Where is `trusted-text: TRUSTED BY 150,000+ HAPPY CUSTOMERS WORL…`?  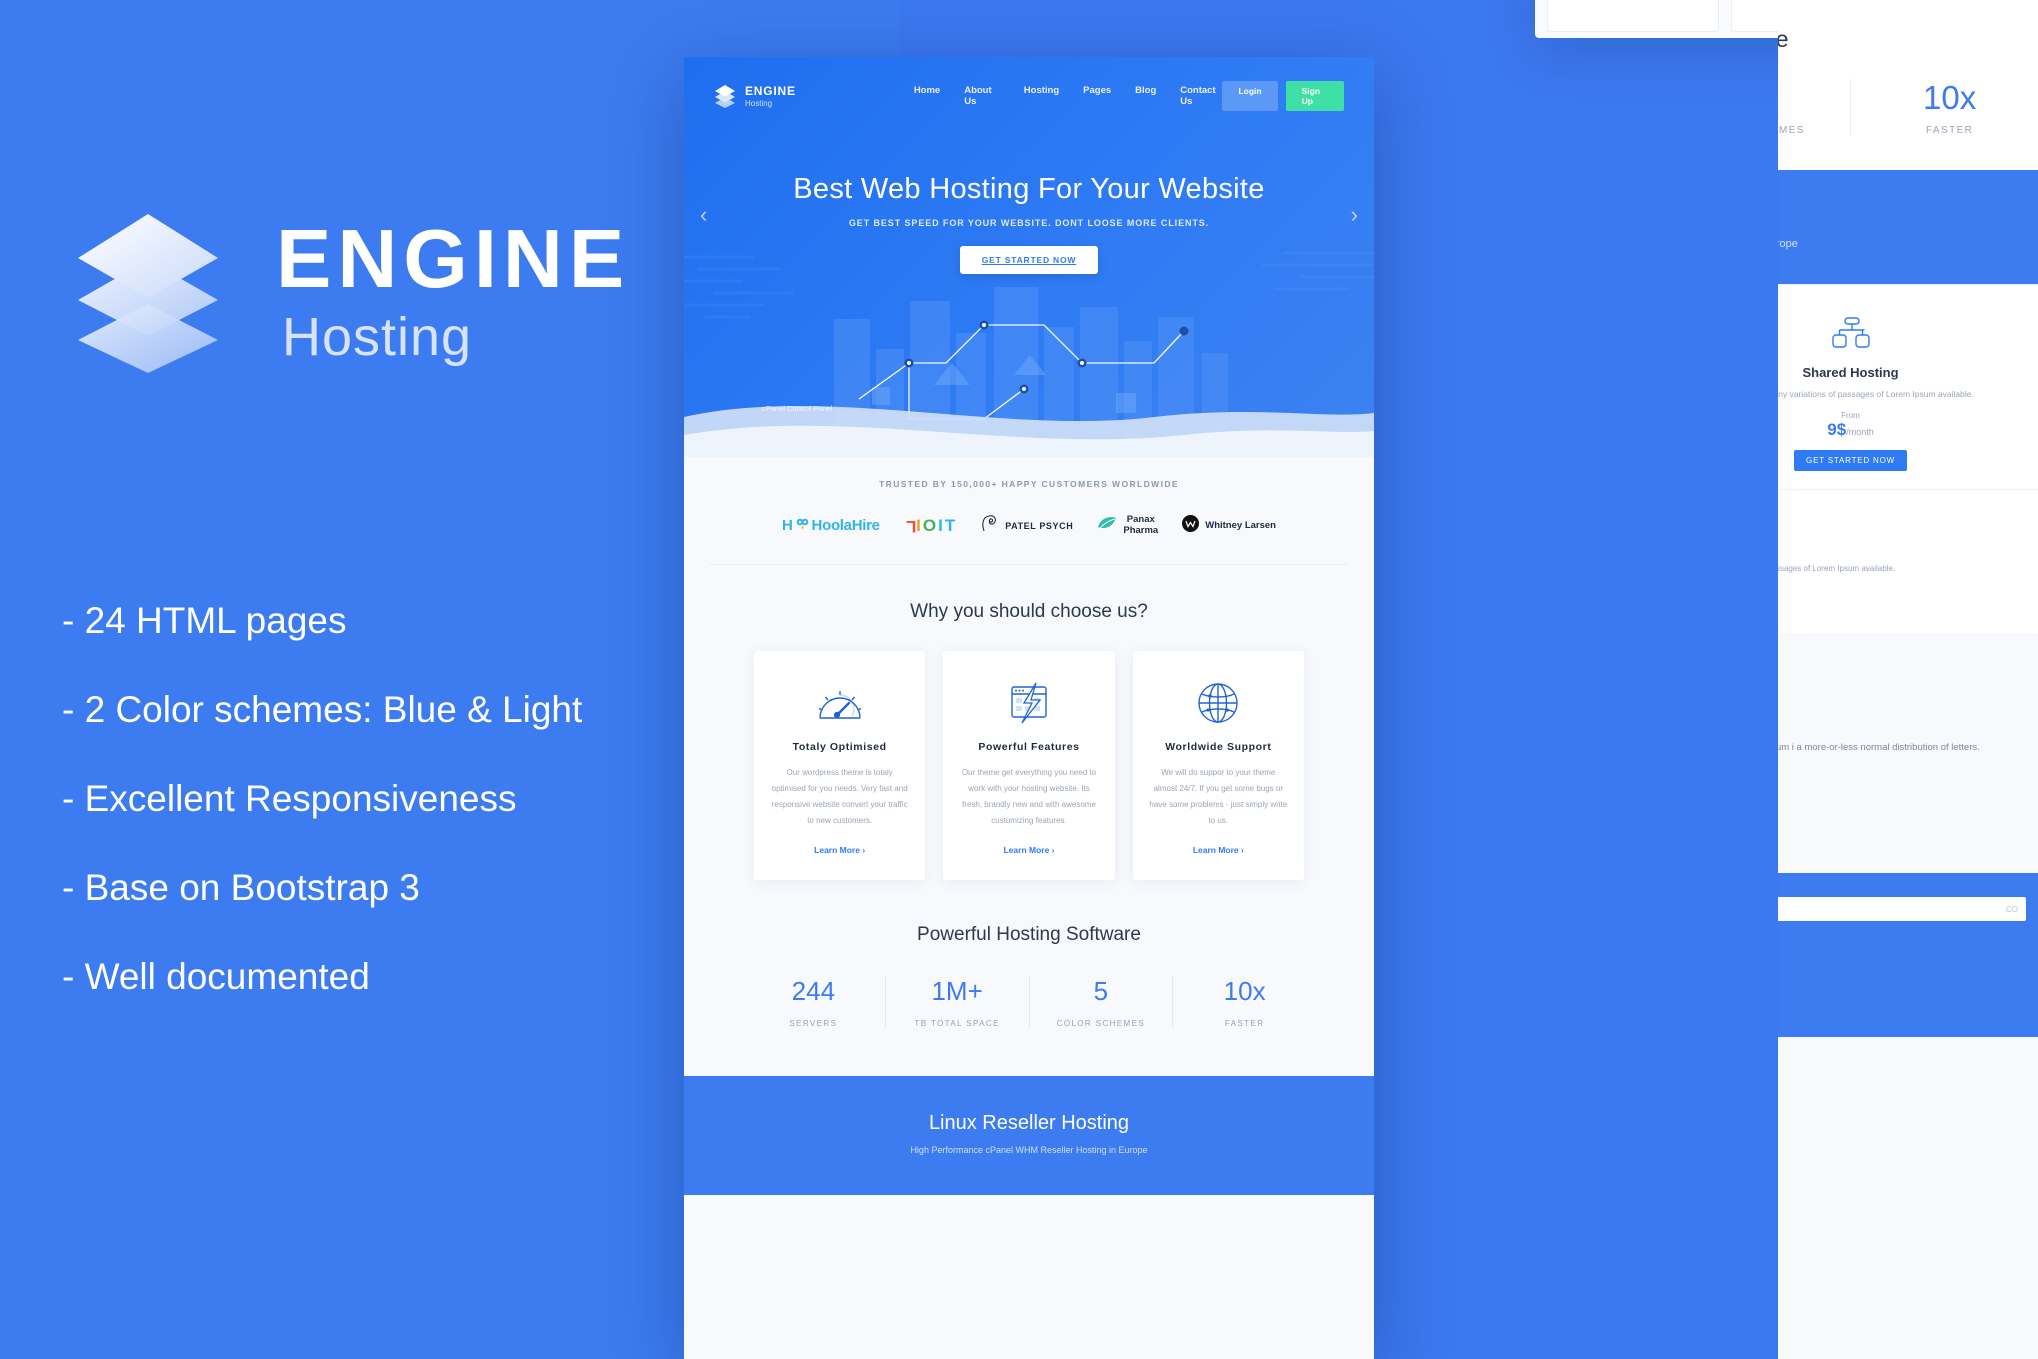 trusted-text: TRUSTED BY 150,000+ HAPPY CUSTOMERS WORL… is located at coordinates (1029, 484).